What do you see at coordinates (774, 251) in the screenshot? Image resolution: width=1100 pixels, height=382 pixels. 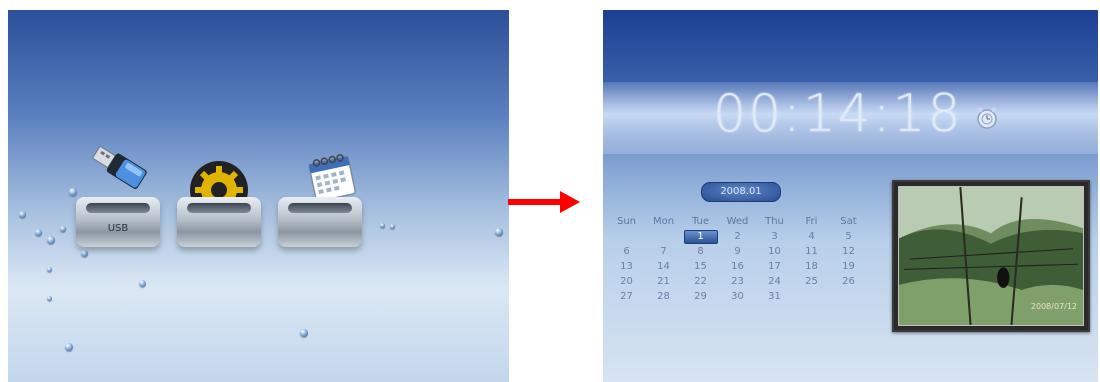 I see `calendar-day: 10` at bounding box center [774, 251].